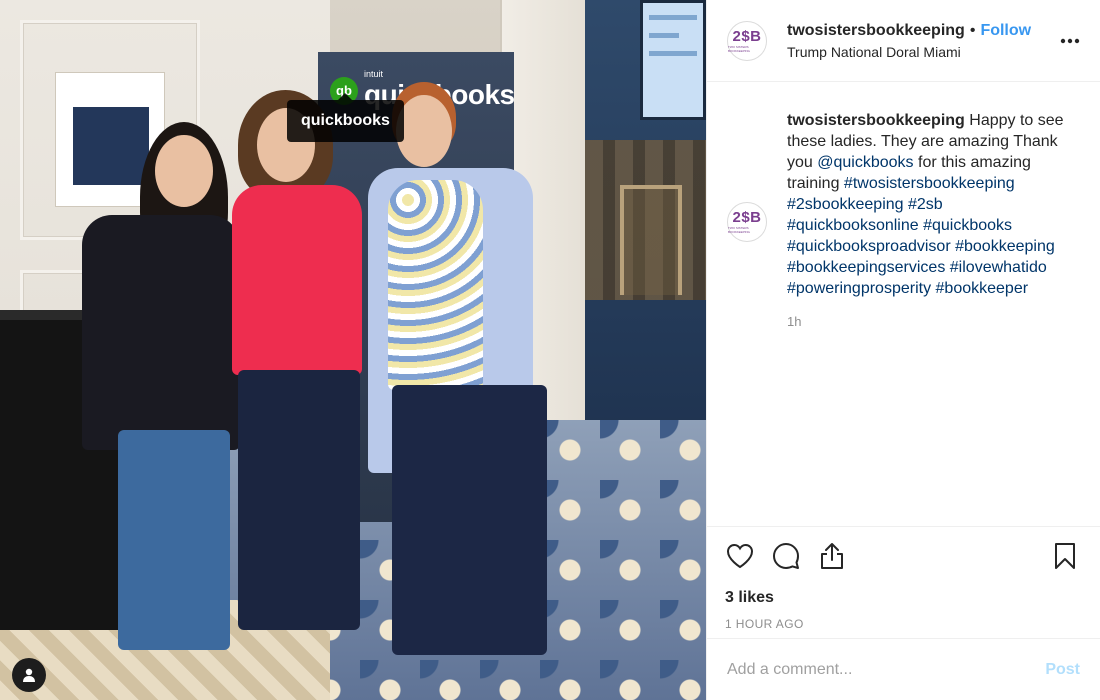  Describe the element at coordinates (902, 598) in the screenshot. I see `likes-count: 3 likes` at that location.